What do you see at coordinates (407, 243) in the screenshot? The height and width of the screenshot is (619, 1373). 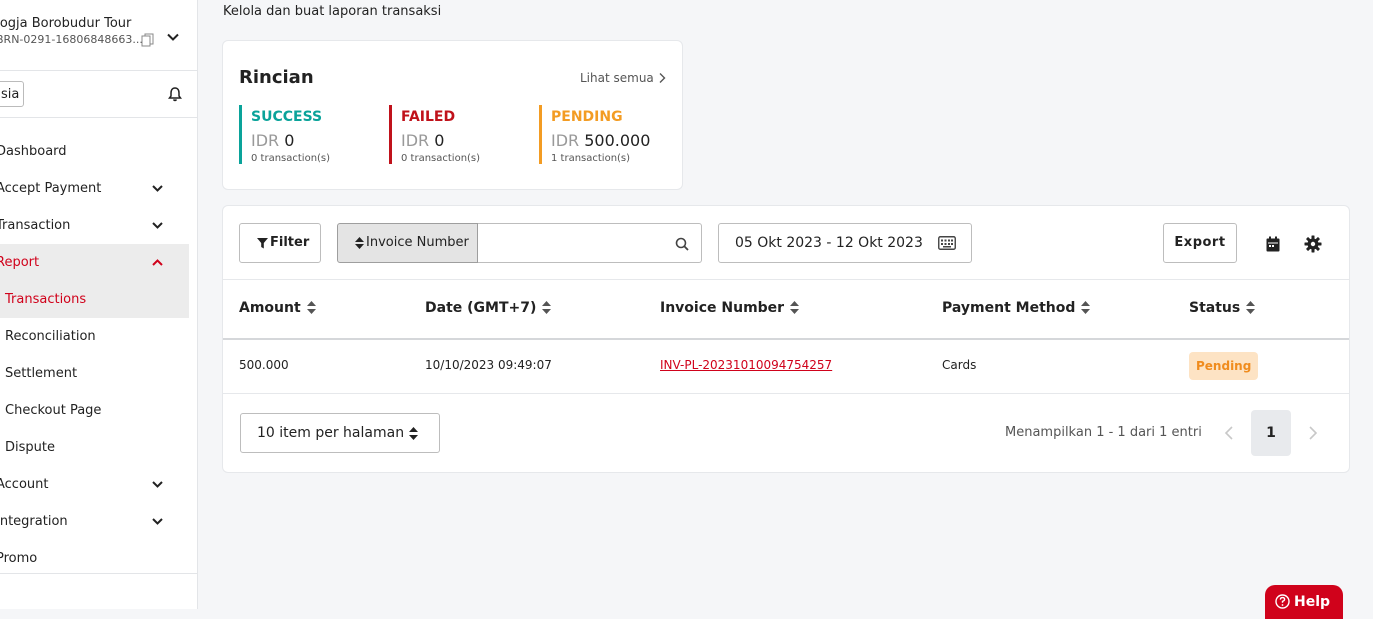 I see `search-field-select: Invoice Number` at bounding box center [407, 243].